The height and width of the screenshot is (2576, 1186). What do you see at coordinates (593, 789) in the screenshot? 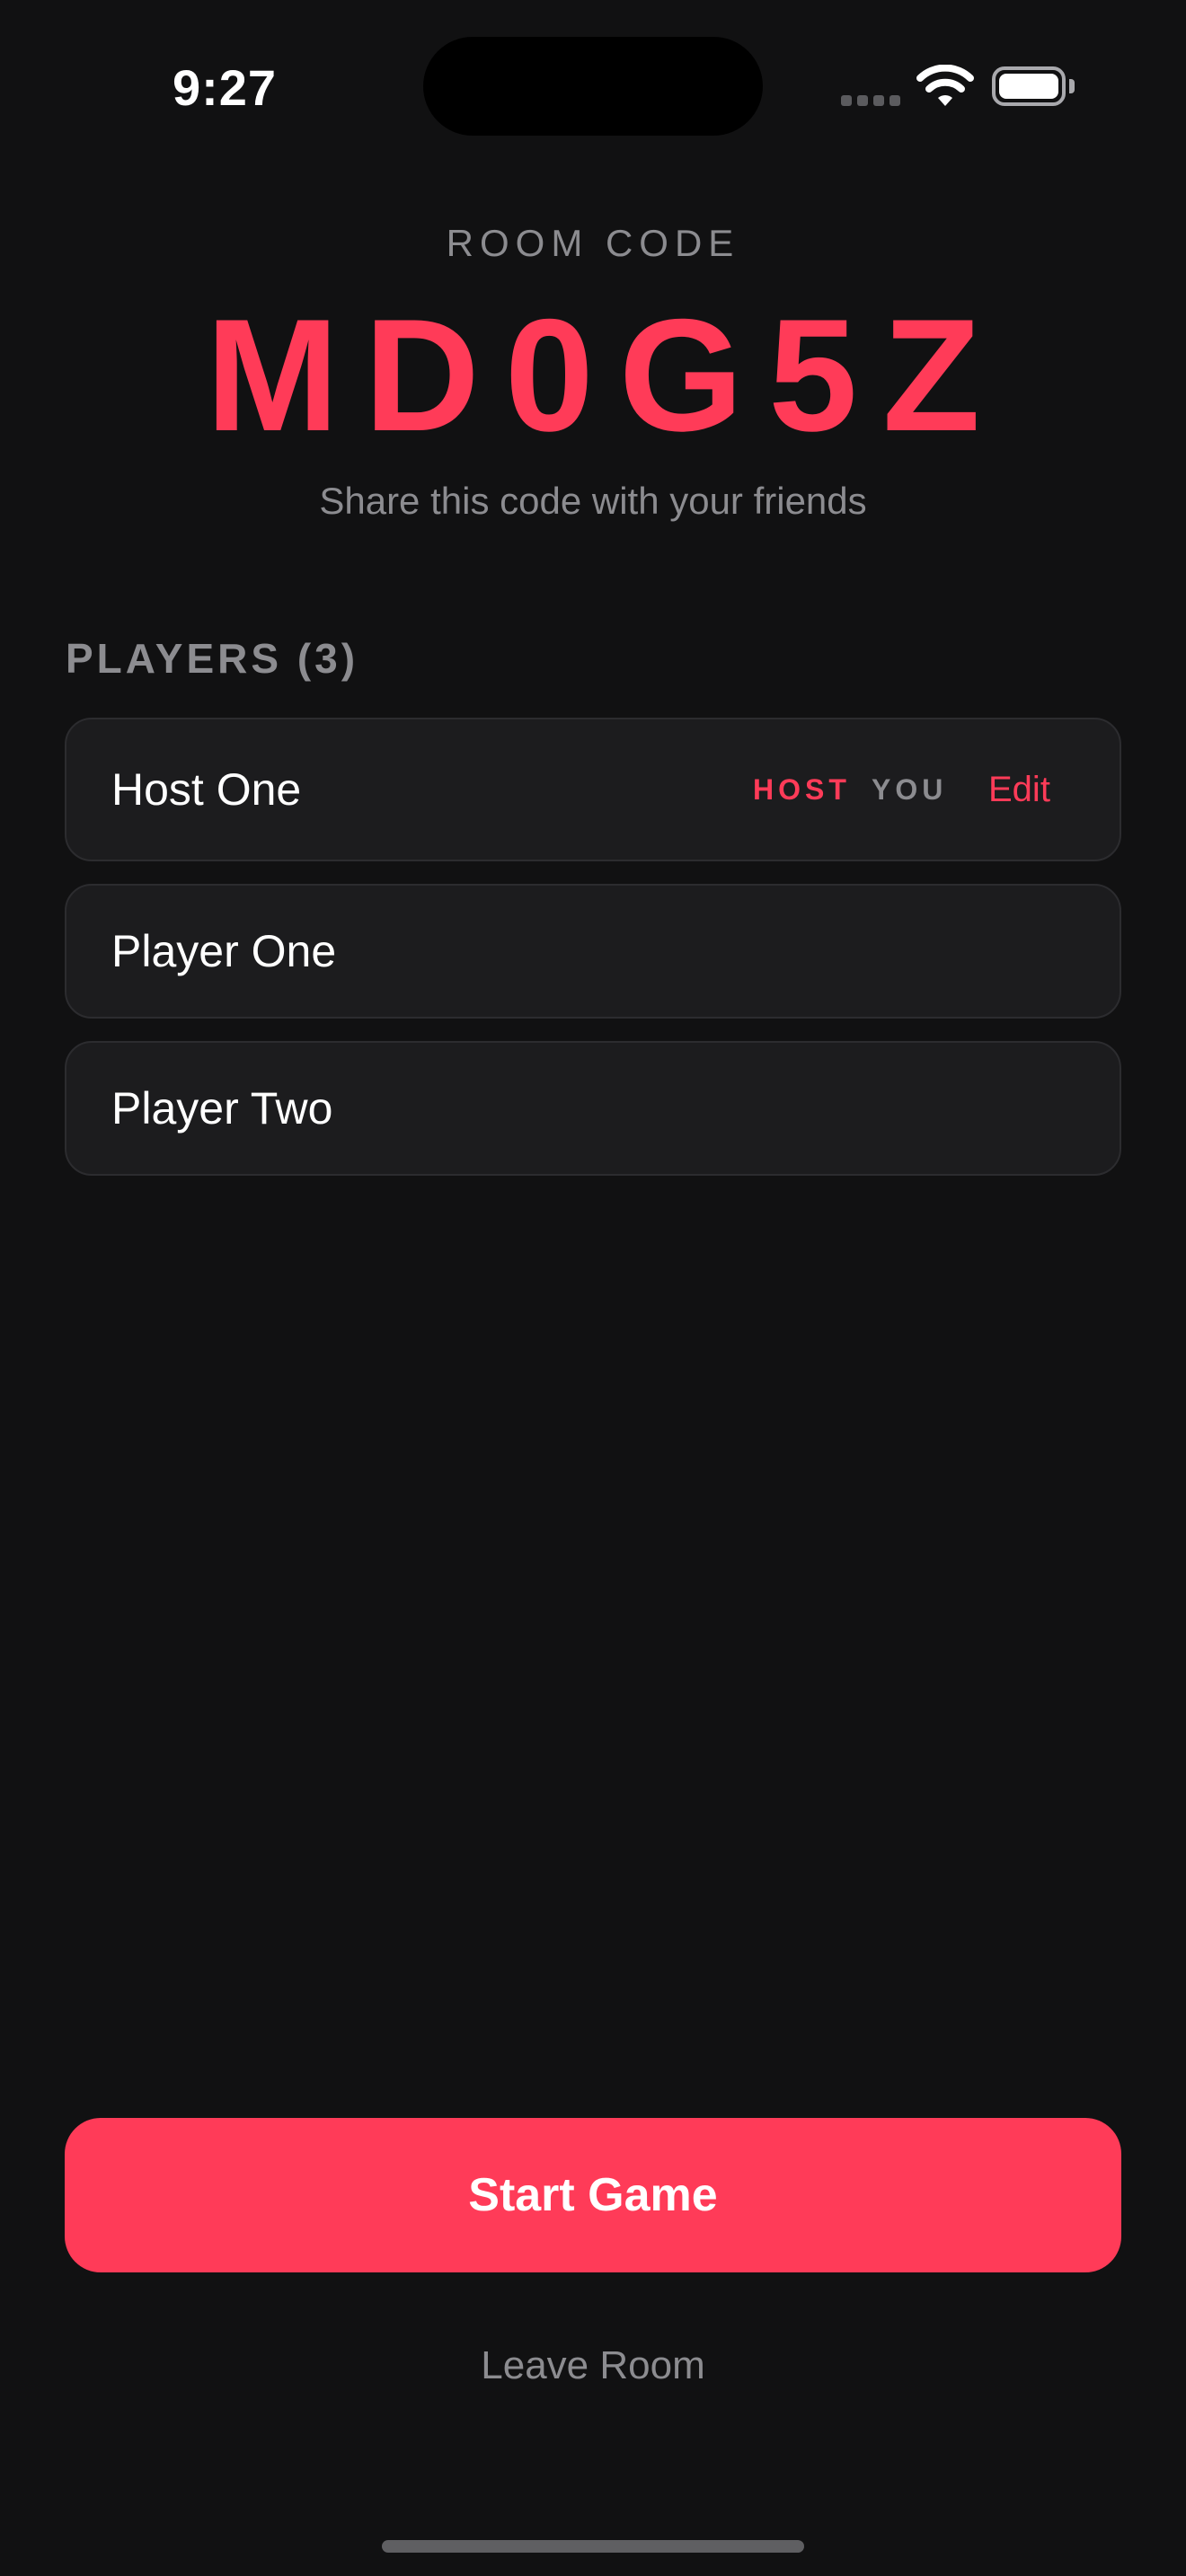
I see `player-row-host: Host One HOST YOU Edit` at bounding box center [593, 789].